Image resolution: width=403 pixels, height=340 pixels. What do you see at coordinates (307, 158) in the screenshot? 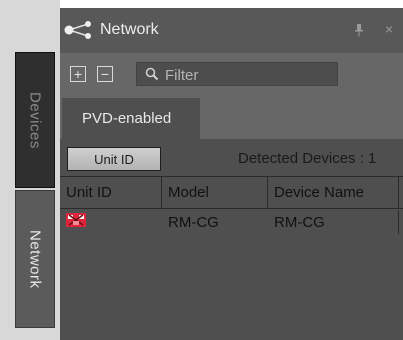
I see `detected-devices-count: Detected Devices : 1` at bounding box center [307, 158].